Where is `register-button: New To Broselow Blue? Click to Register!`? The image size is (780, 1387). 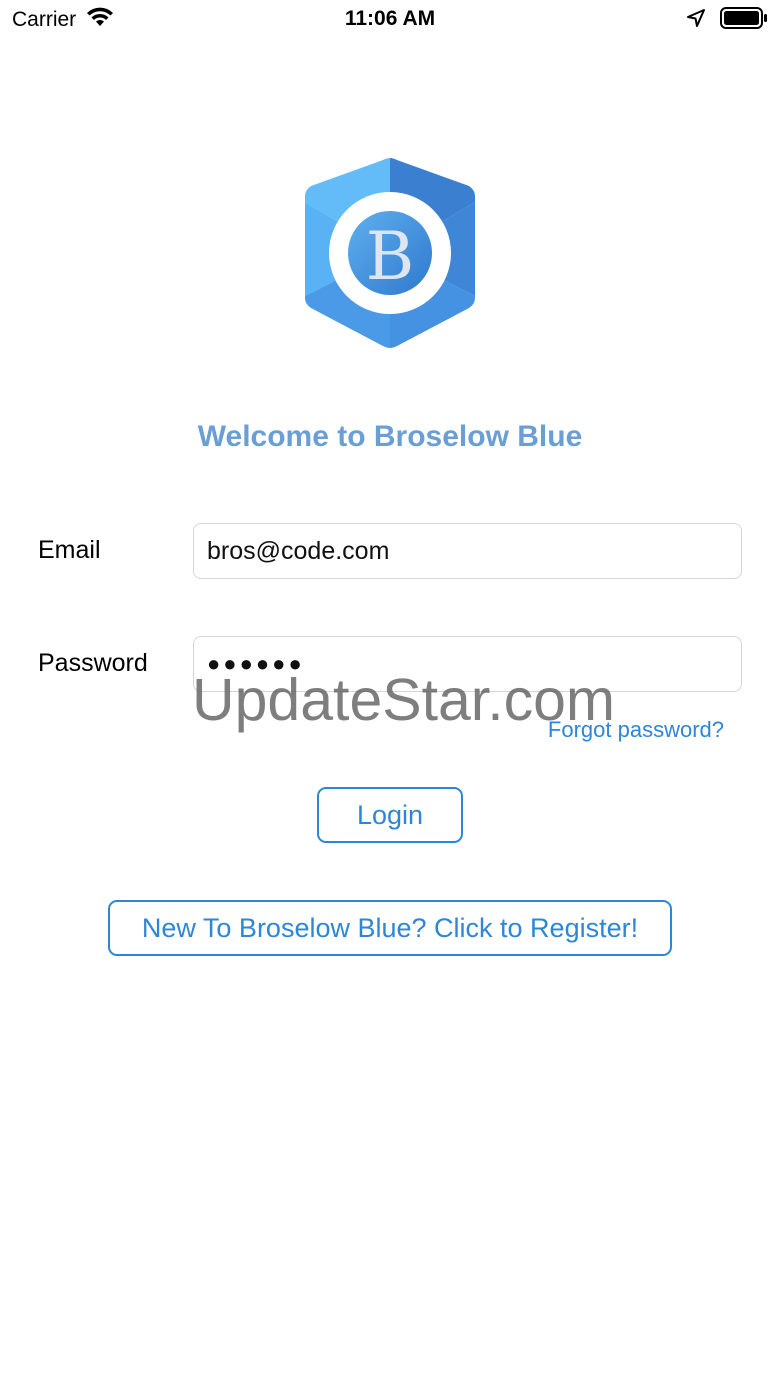 register-button: New To Broselow Blue? Click to Register! is located at coordinates (390, 928).